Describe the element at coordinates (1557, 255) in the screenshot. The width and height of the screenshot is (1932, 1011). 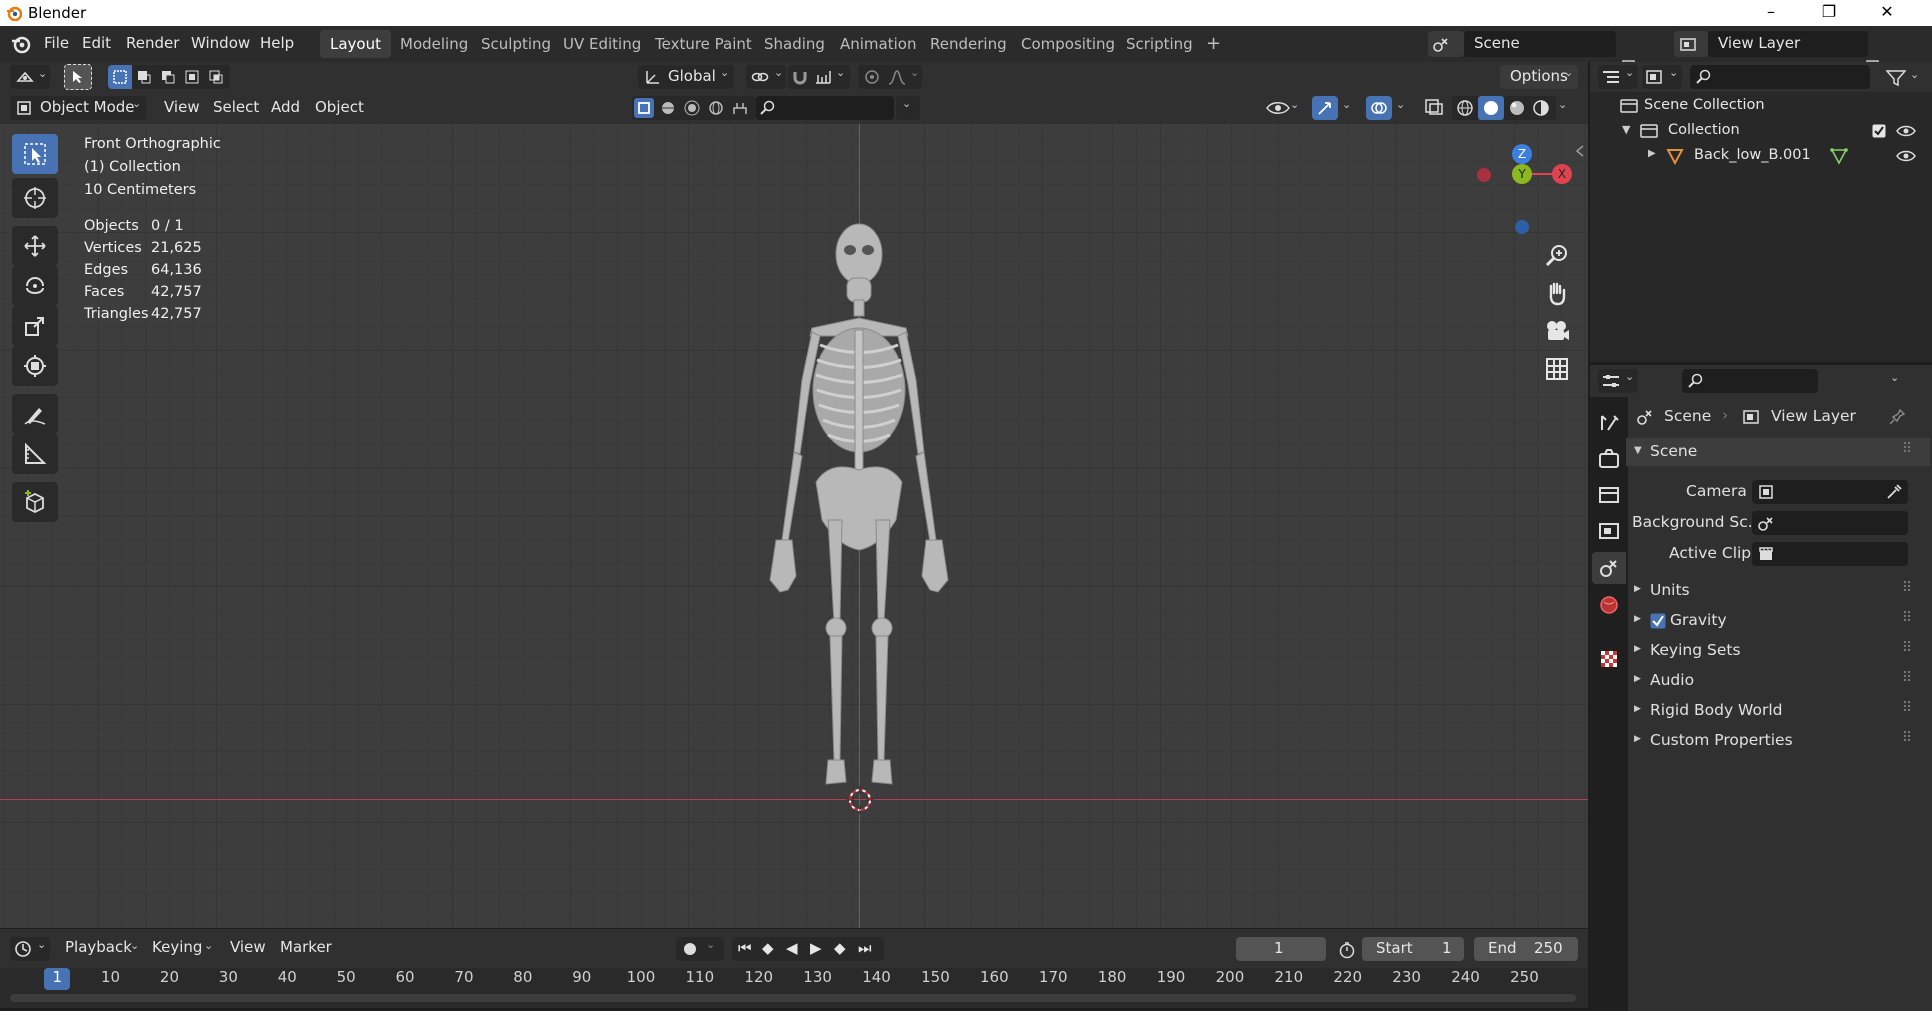
I see `zoom-icon` at that location.